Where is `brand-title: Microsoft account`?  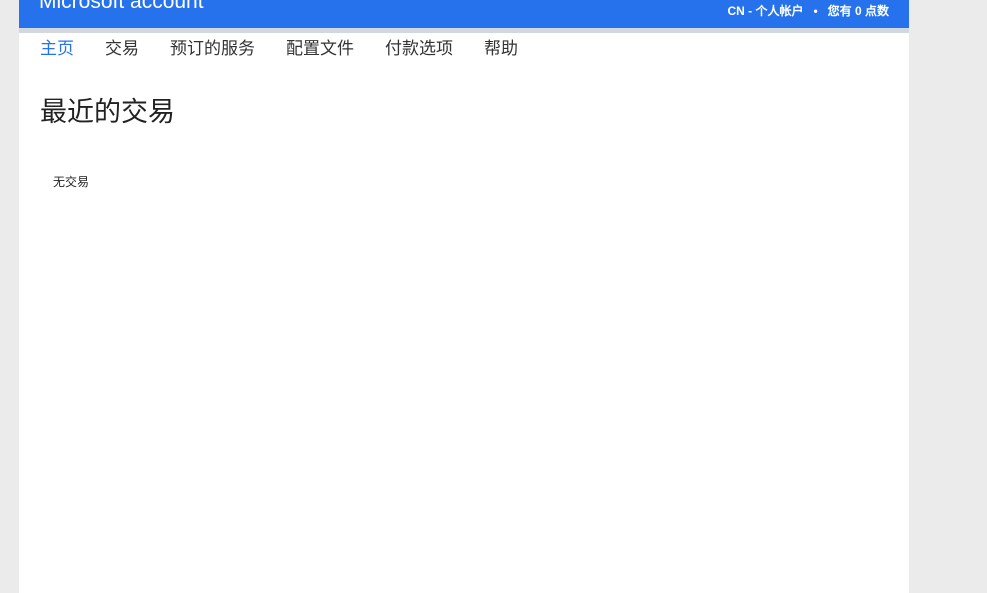
brand-title: Microsoft account is located at coordinates (121, 7).